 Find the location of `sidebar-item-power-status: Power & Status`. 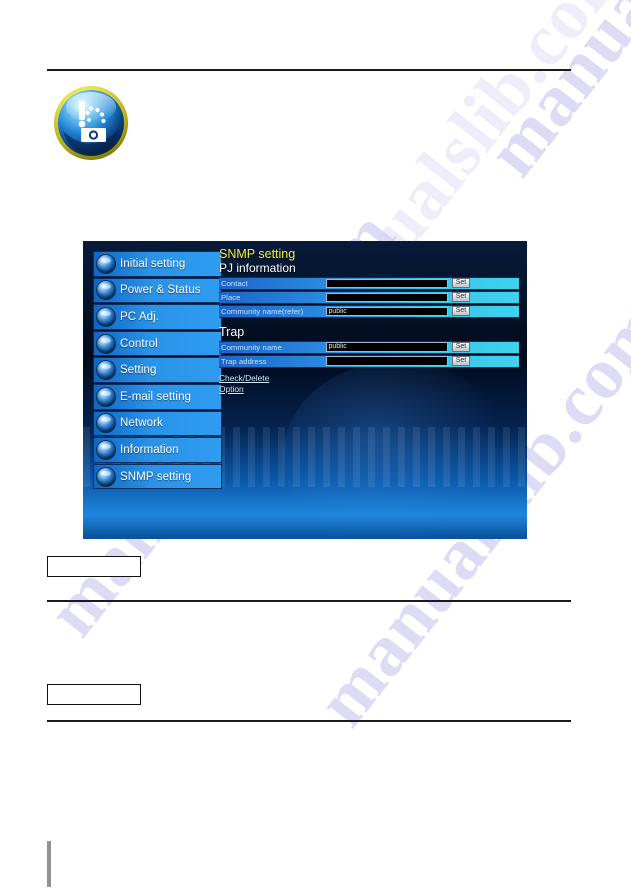

sidebar-item-power-status: Power & Status is located at coordinates (157, 290).